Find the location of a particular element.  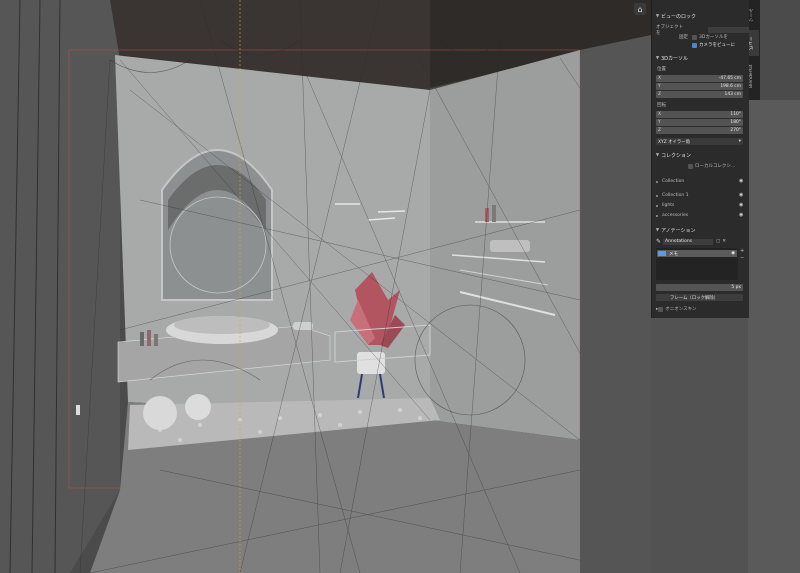

tab-view: ビュー is located at coordinates (754, 43).